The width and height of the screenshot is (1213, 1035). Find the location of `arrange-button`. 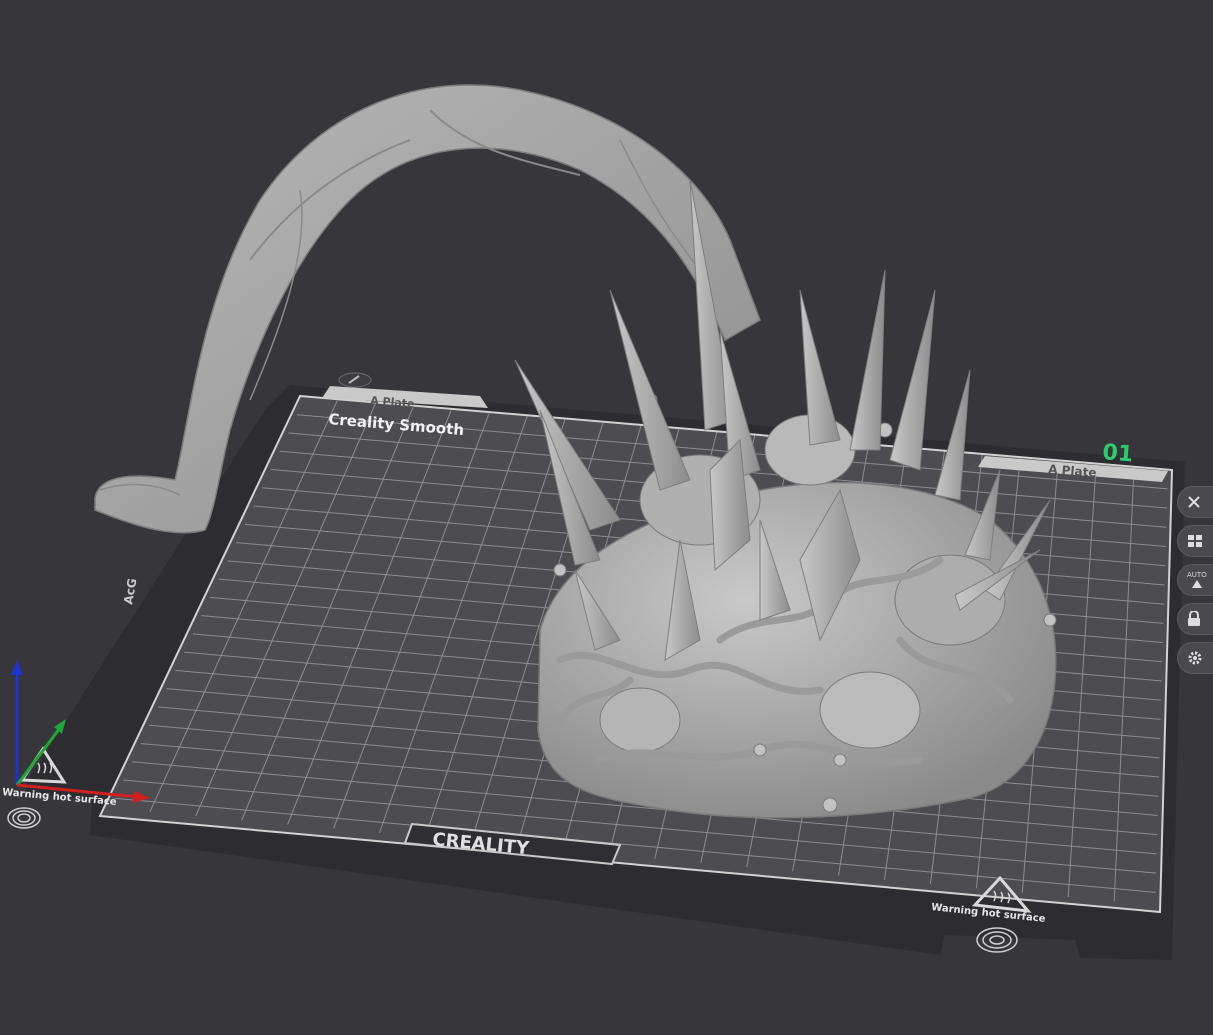

arrange-button is located at coordinates (1195, 541).